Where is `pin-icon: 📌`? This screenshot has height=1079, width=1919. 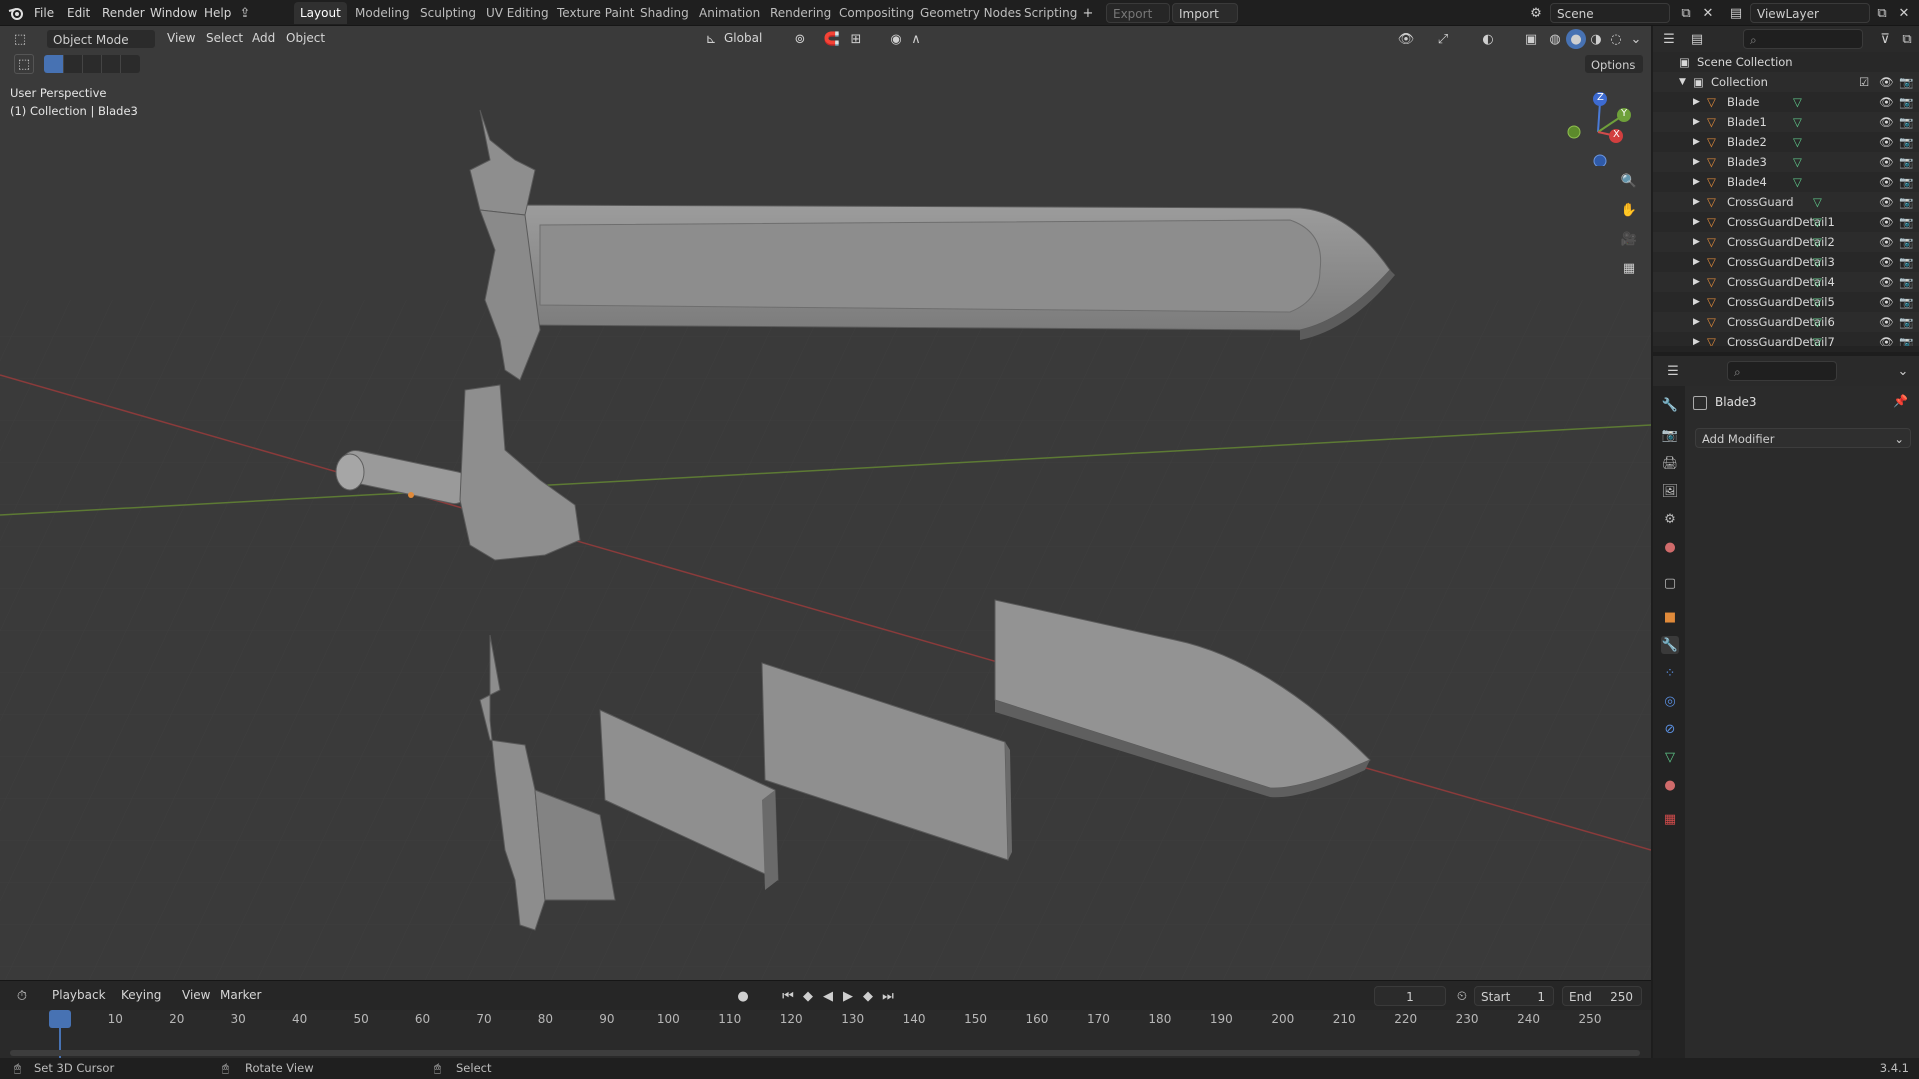
pin-icon: 📌 is located at coordinates (1900, 401).